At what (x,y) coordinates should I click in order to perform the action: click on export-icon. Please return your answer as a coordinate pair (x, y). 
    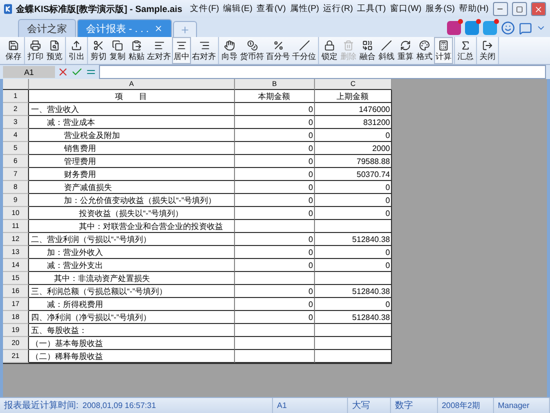
    Looking at the image, I should click on (76, 45).